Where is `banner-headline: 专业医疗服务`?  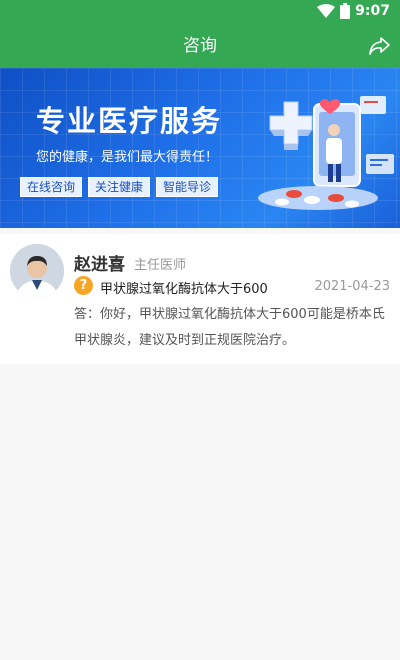 banner-headline: 专业医疗服务 is located at coordinates (129, 121).